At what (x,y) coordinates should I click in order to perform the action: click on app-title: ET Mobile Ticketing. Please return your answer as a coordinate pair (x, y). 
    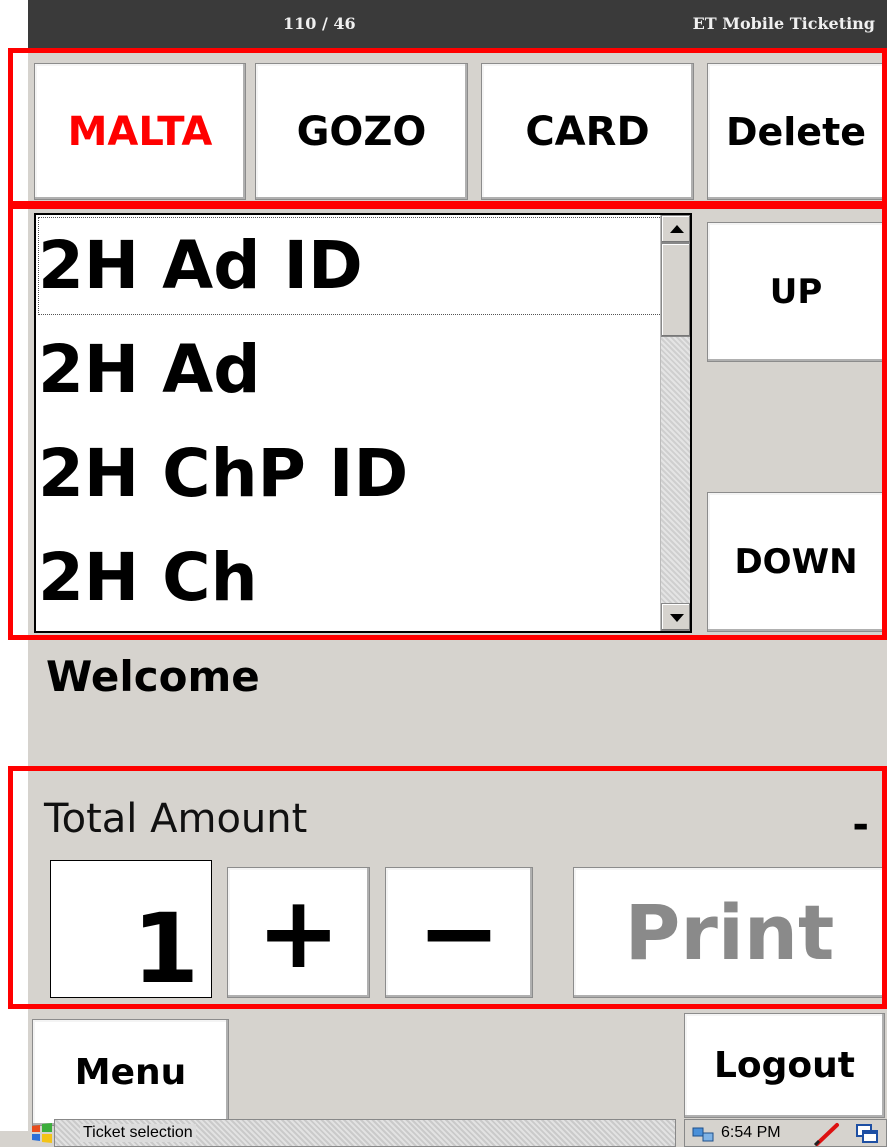
    Looking at the image, I should click on (783, 23).